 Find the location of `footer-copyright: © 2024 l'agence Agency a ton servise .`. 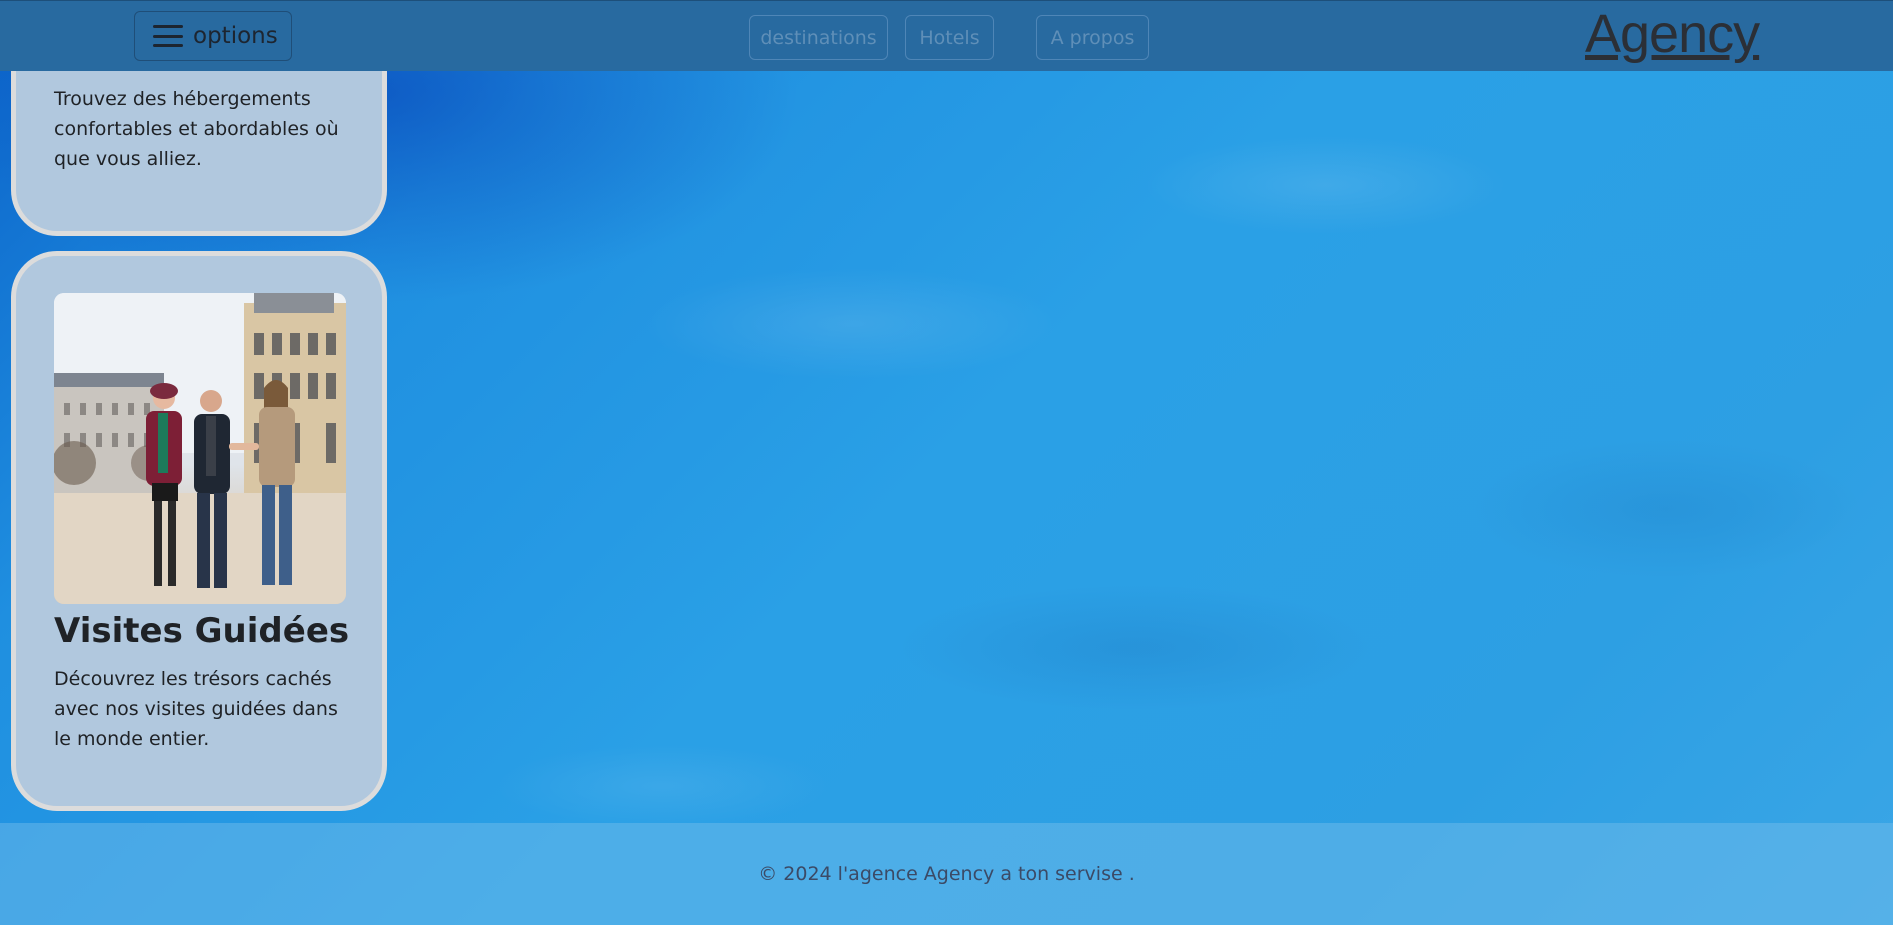

footer-copyright: © 2024 l'agence Agency a ton servise . is located at coordinates (946, 874).